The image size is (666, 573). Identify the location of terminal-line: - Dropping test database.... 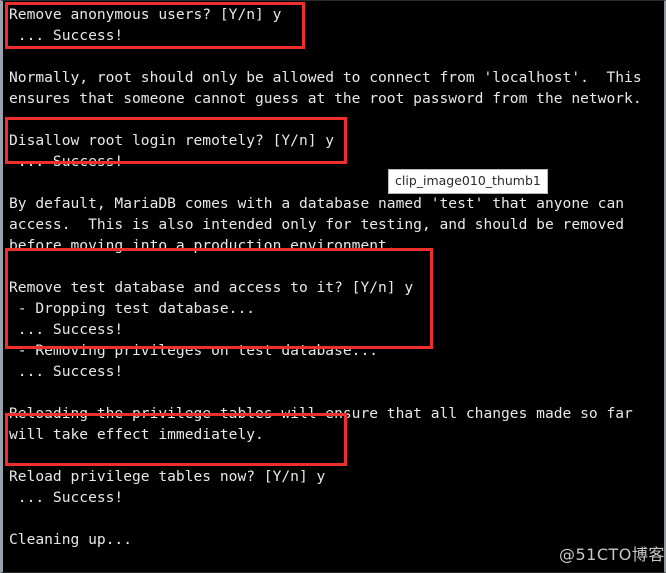
(132, 308).